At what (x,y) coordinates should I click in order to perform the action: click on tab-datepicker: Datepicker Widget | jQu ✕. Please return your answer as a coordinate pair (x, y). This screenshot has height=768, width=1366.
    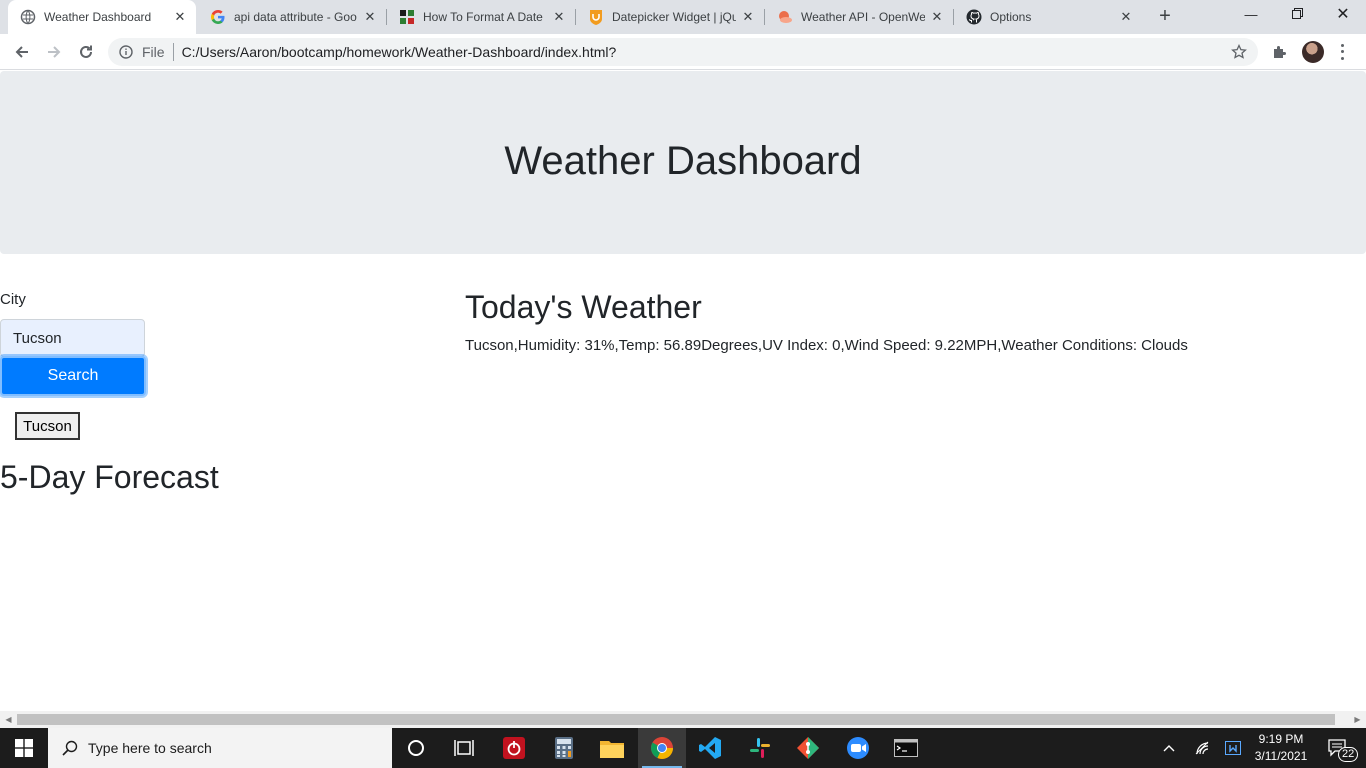
    Looking at the image, I should click on (670, 17).